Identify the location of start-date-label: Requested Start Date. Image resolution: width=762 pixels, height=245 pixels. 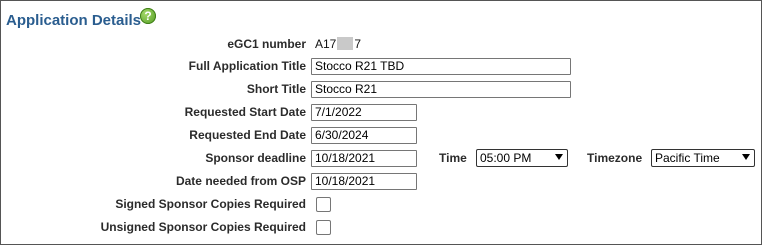
(245, 112).